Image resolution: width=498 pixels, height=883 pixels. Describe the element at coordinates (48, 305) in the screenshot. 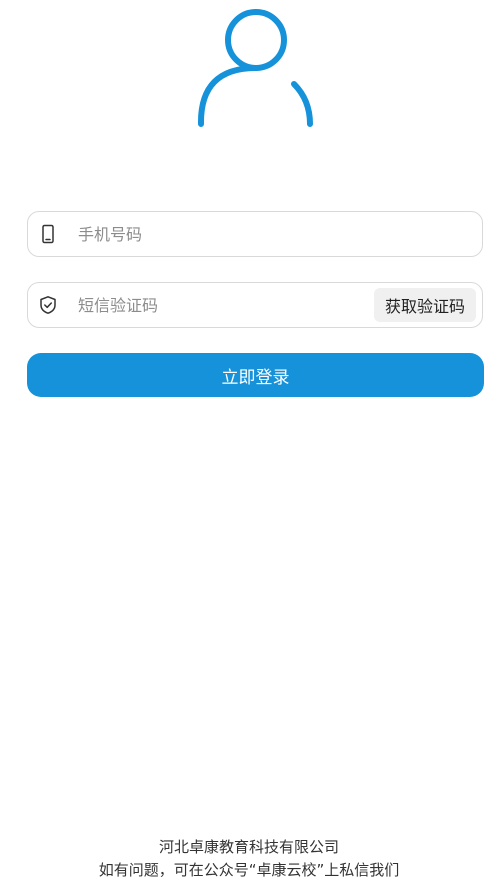

I see `shield-check-icon` at that location.